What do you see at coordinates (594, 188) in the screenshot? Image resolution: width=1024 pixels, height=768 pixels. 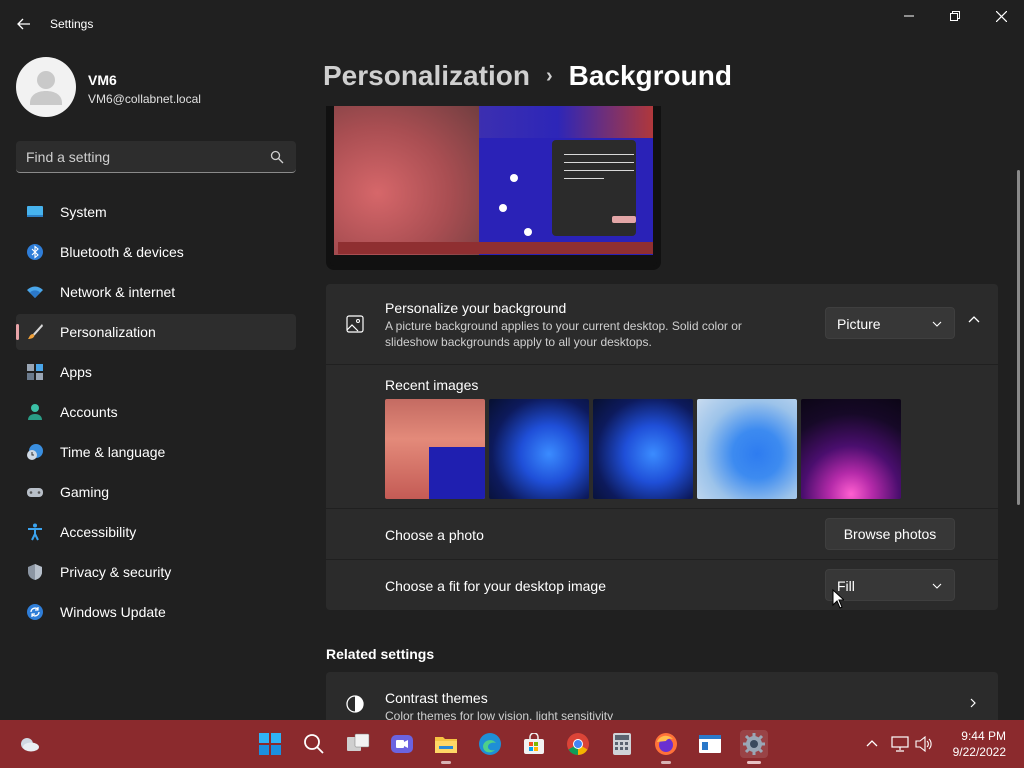 I see `preview-window` at bounding box center [594, 188].